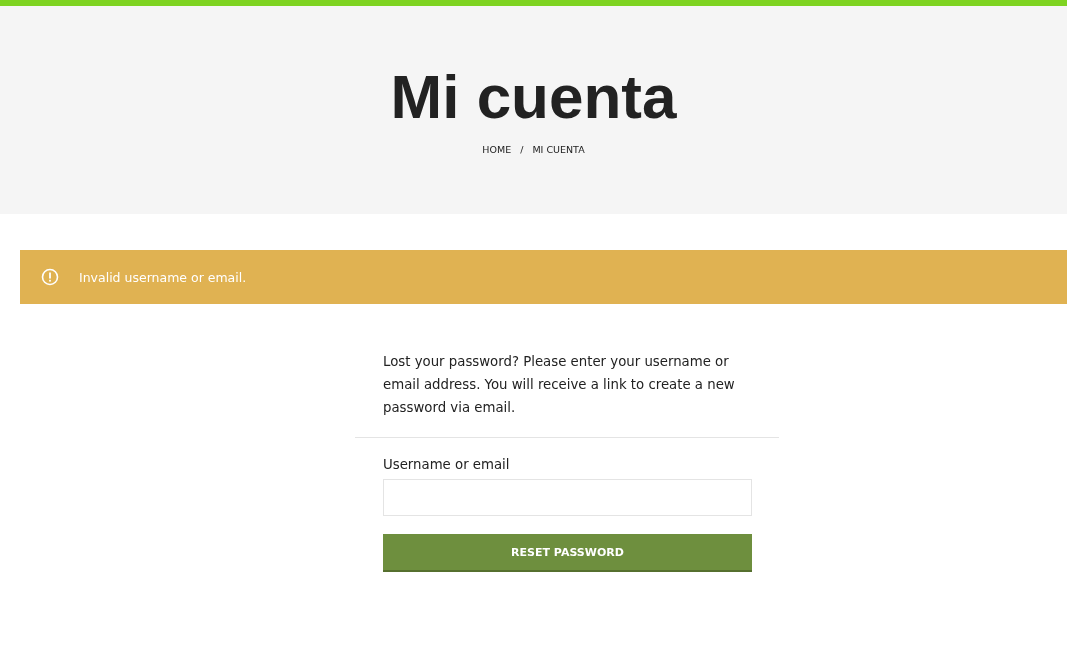 The width and height of the screenshot is (1067, 651). I want to click on exclamation-icon, so click(50, 277).